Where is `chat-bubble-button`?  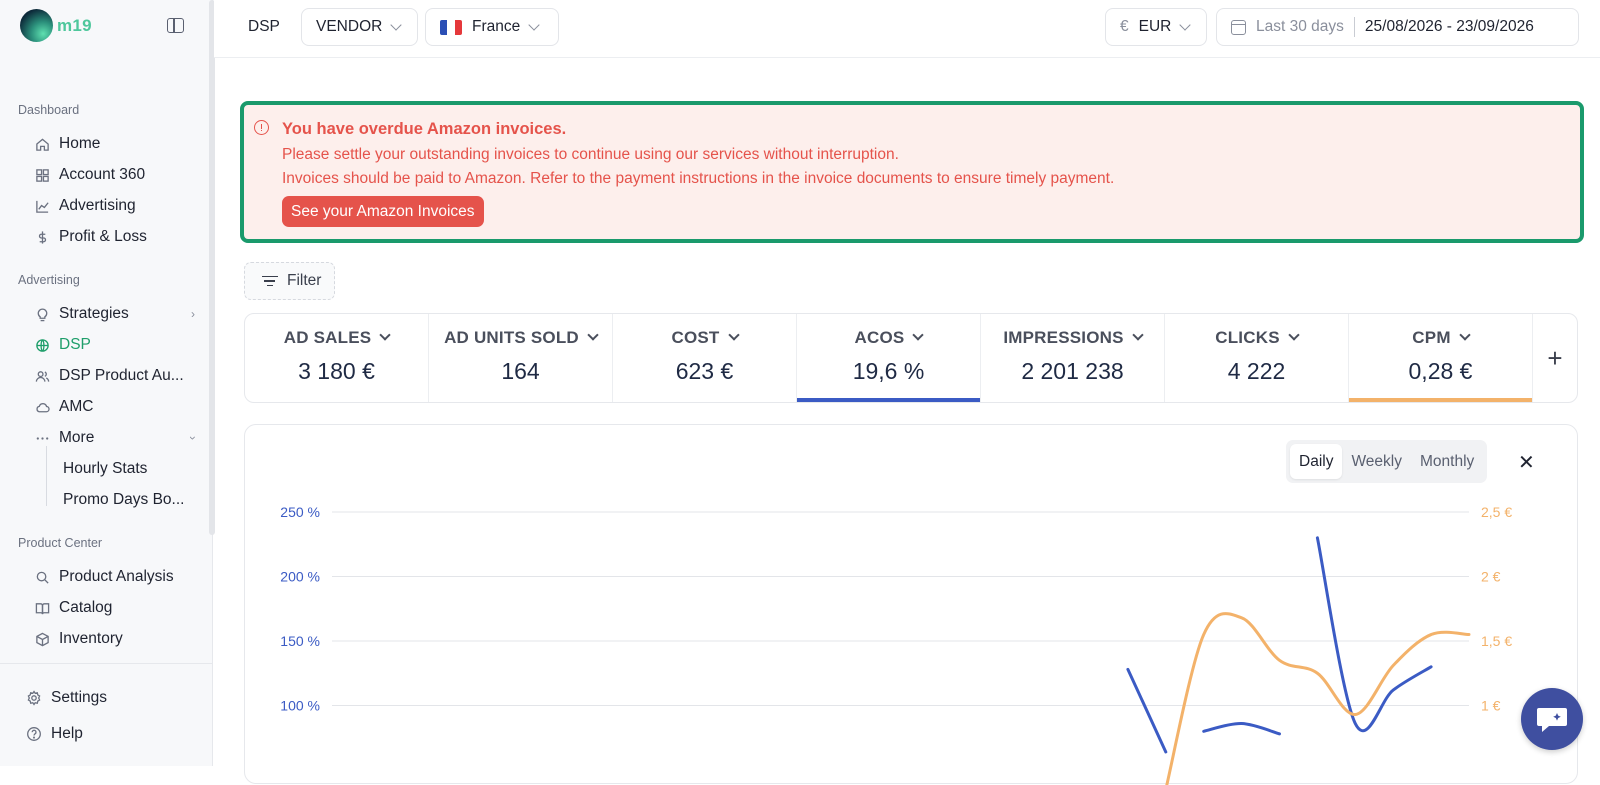 chat-bubble-button is located at coordinates (1552, 719).